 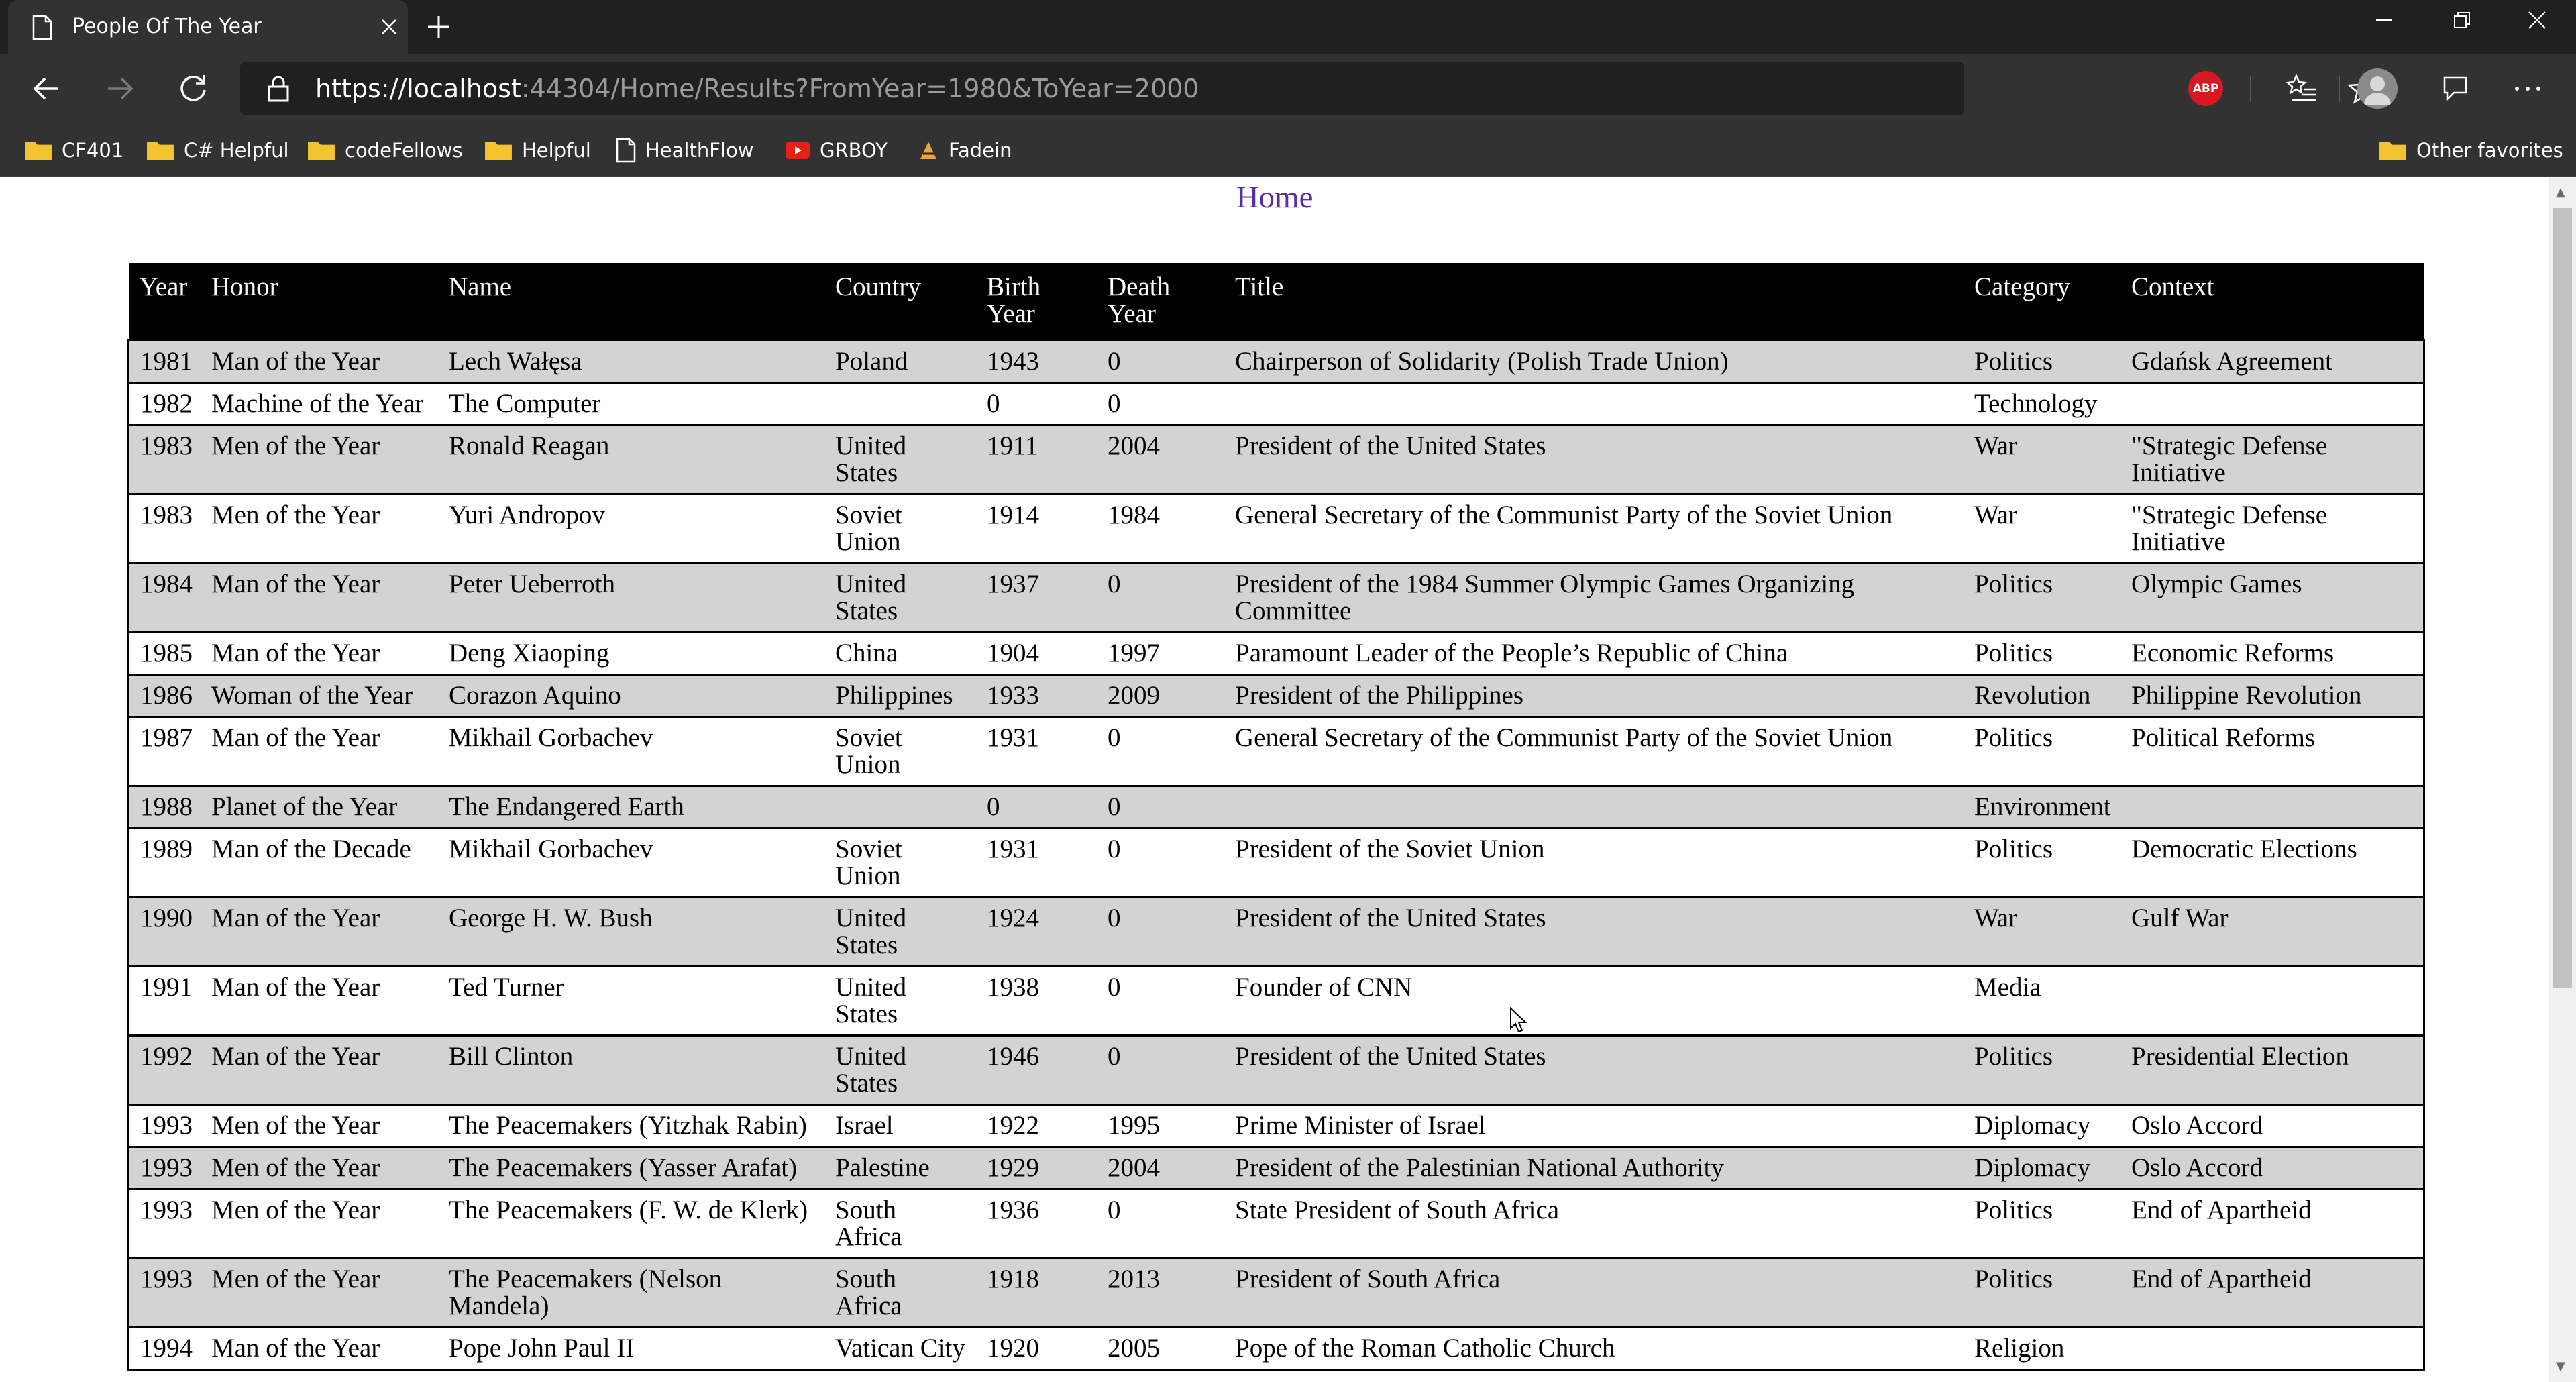 What do you see at coordinates (1160, 1126) in the screenshot?
I see `cell-death-year: 1995` at bounding box center [1160, 1126].